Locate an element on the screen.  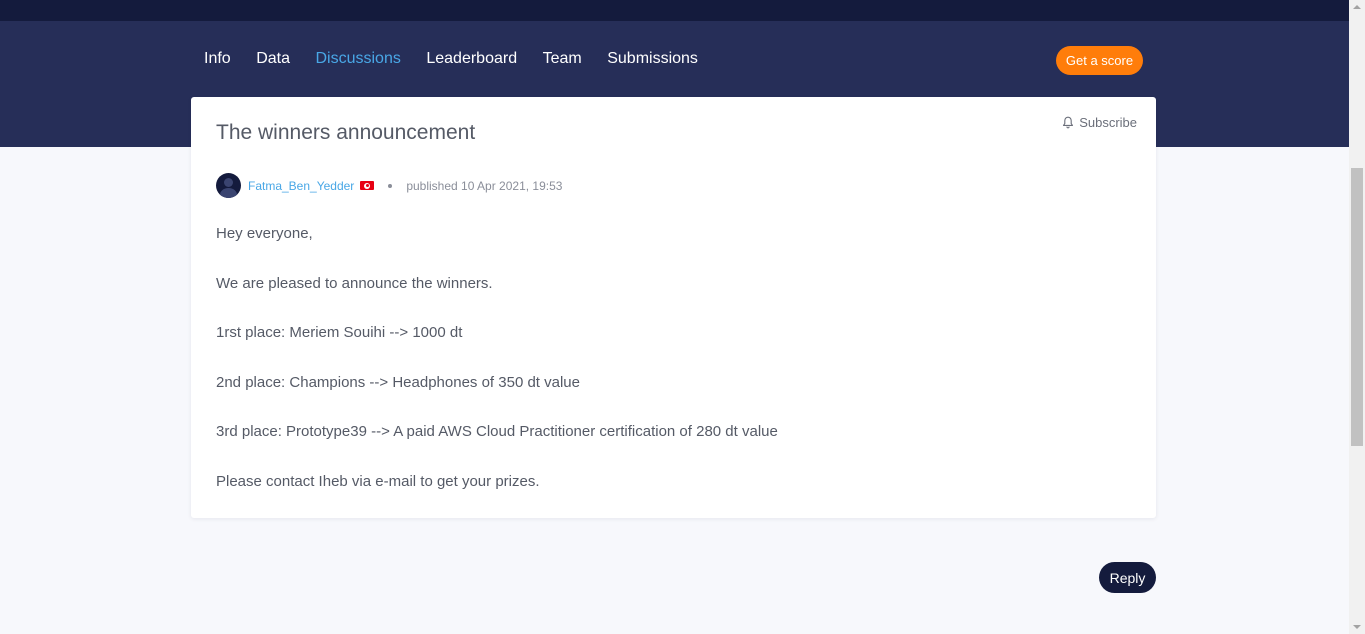
tab-info: Info is located at coordinates (217, 59).